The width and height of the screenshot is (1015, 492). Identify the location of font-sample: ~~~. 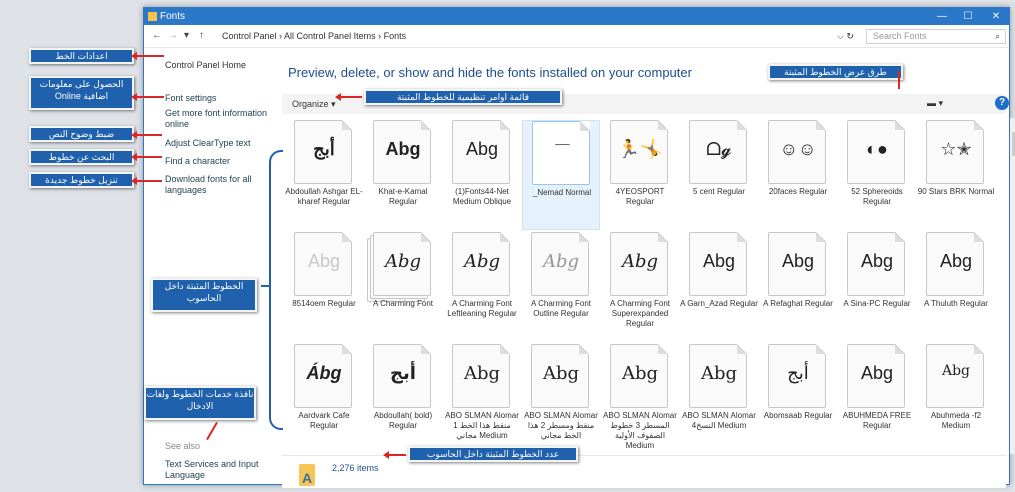
(562, 145).